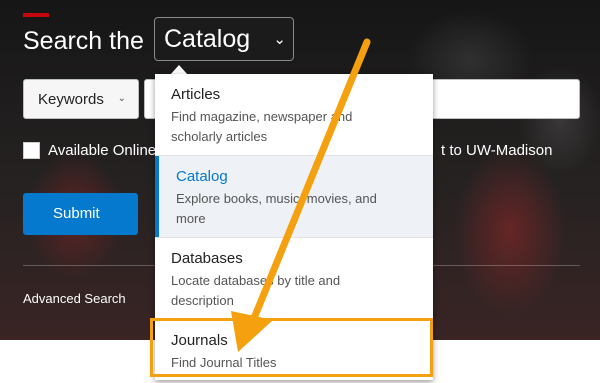 The image size is (600, 383). I want to click on search-heading: Search the, so click(83, 41).